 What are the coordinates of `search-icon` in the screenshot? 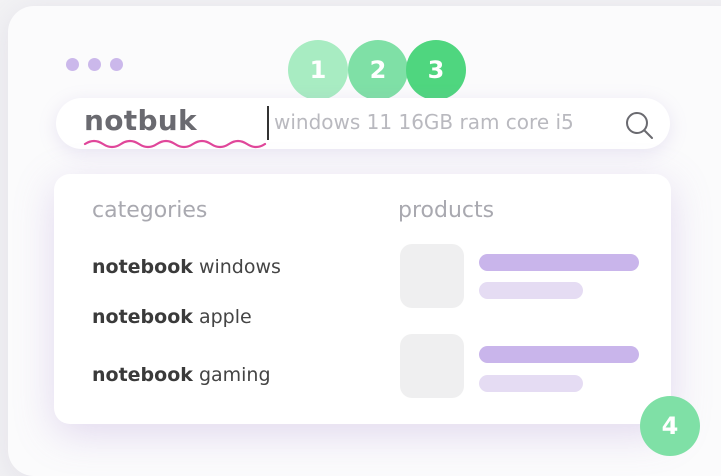 It's located at (640, 127).